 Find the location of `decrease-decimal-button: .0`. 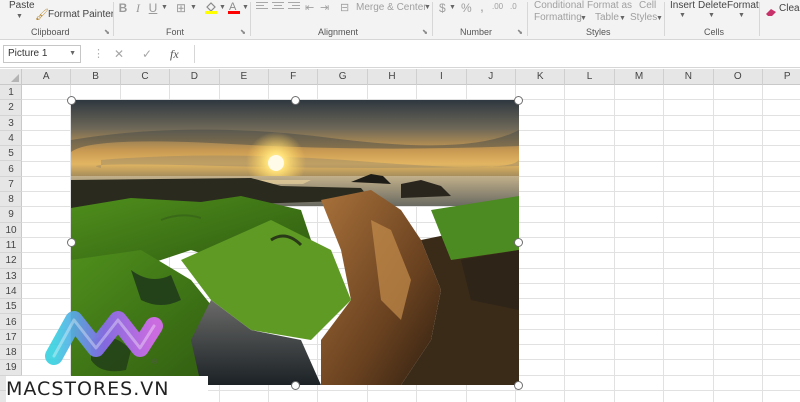

decrease-decimal-button: .0 is located at coordinates (513, 6).